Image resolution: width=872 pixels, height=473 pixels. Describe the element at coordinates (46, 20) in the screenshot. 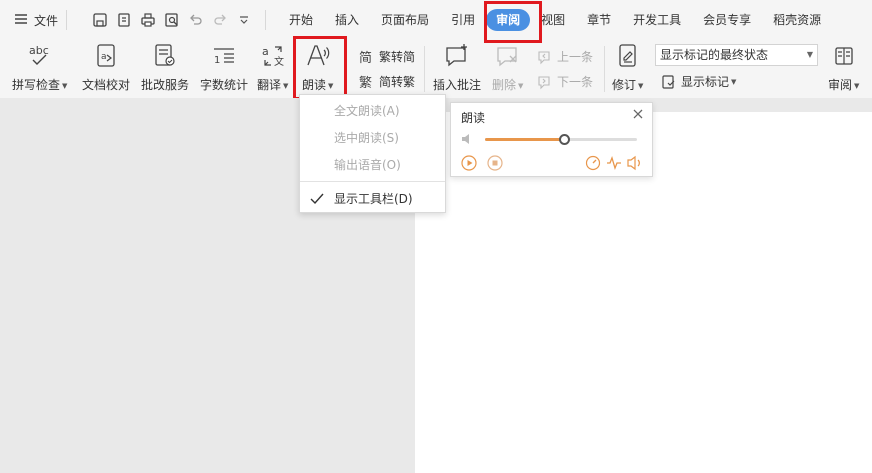

I see `file-menu-label: 文件` at that location.